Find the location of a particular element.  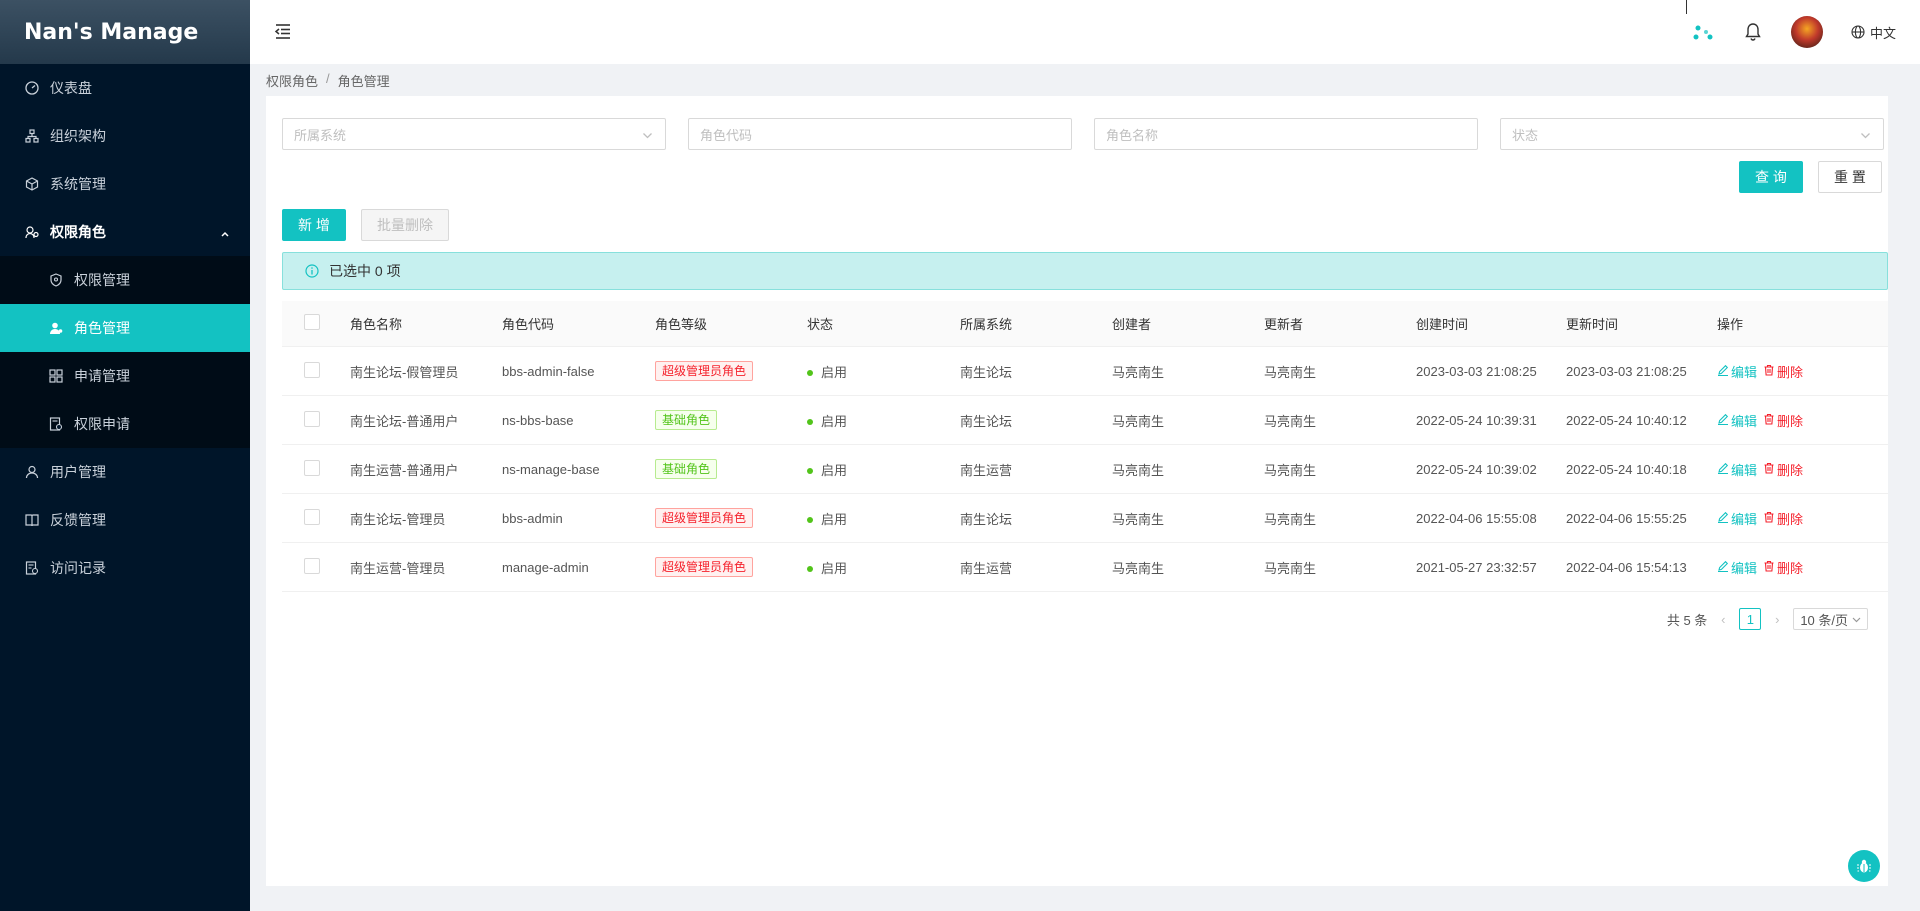

sidebar-item-feedback: 反馈管理 is located at coordinates (125, 520).